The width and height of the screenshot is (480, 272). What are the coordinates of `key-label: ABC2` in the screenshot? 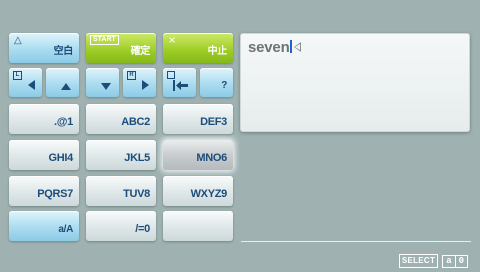 It's located at (135, 122).